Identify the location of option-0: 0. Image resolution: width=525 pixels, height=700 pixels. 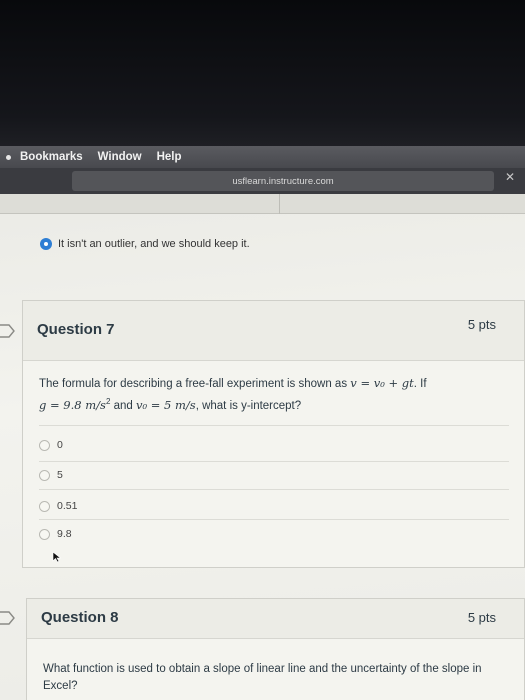
(51, 445).